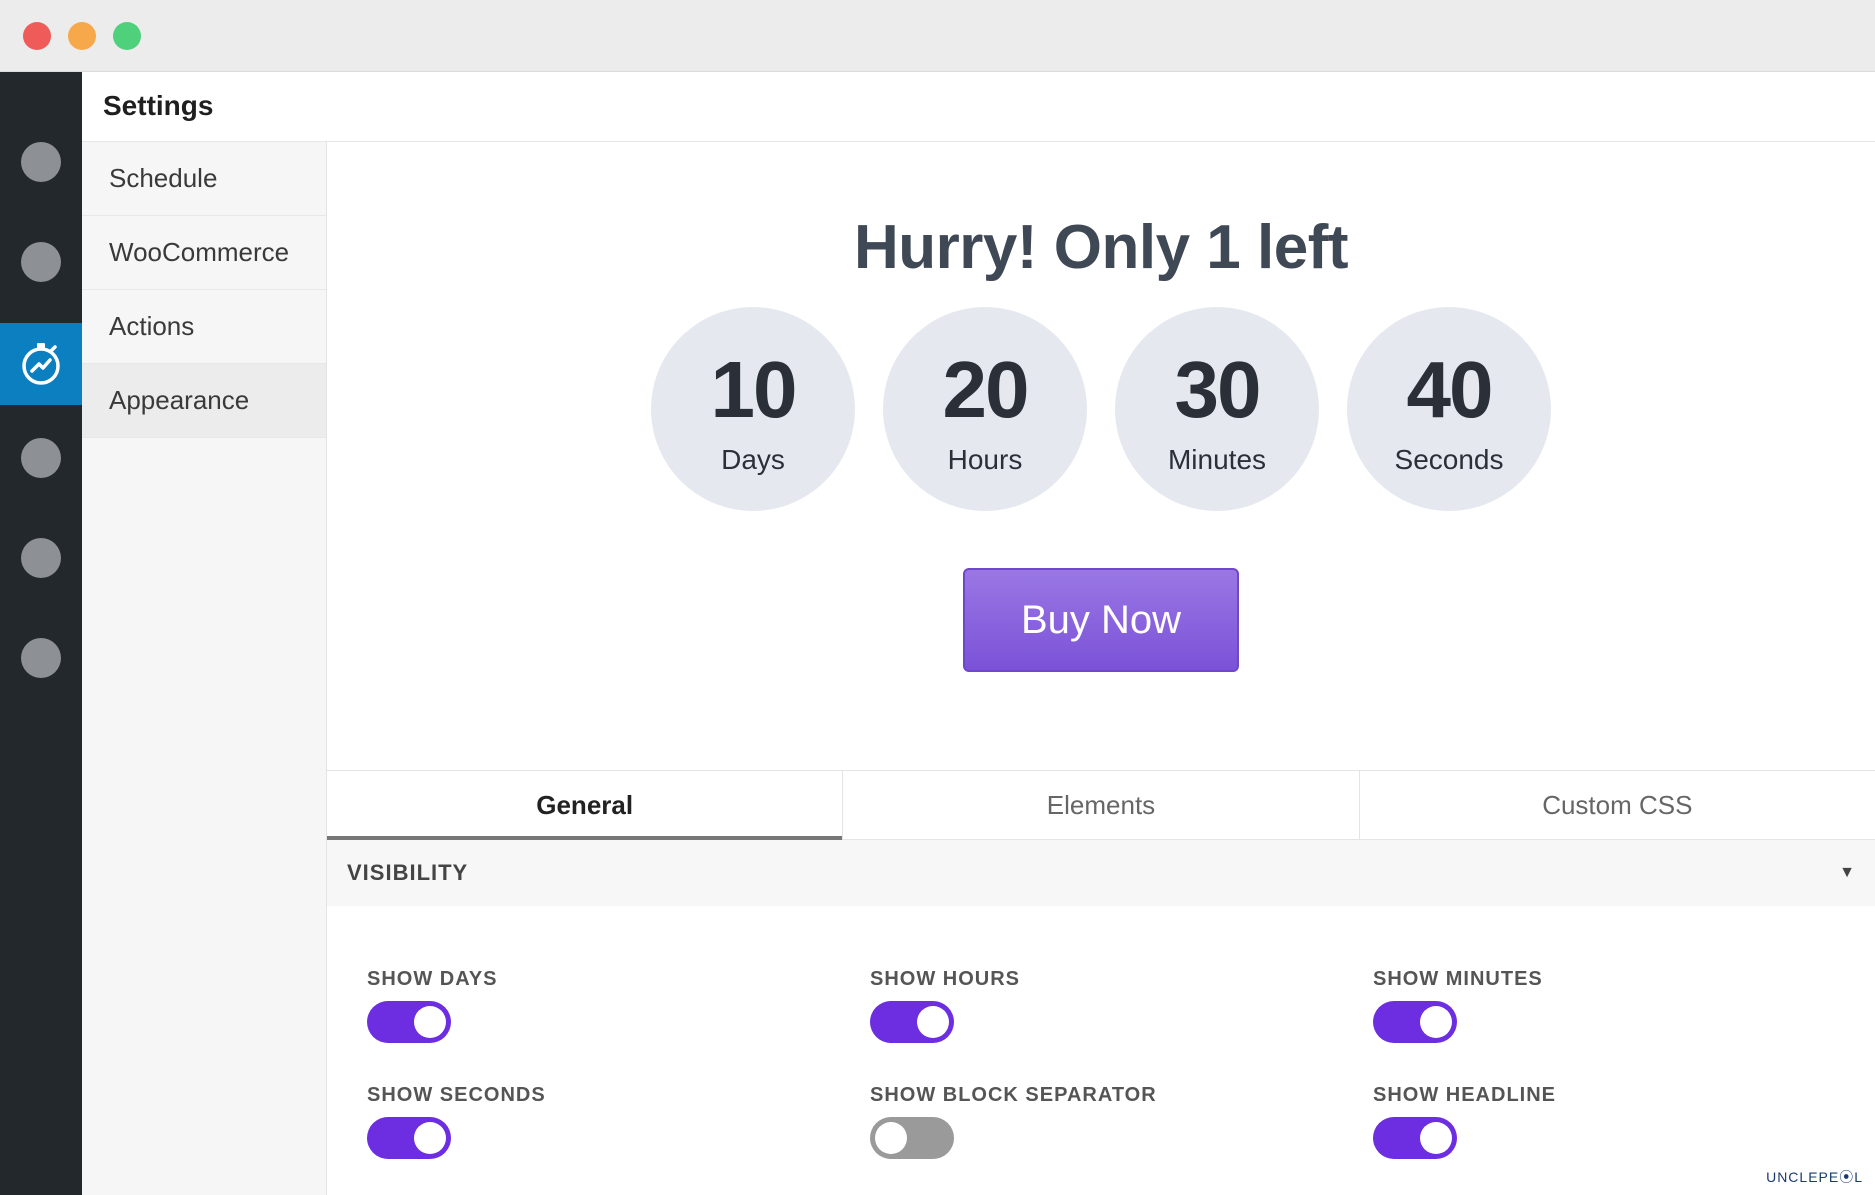  I want to click on tab-elements: Elements, so click(1101, 805).